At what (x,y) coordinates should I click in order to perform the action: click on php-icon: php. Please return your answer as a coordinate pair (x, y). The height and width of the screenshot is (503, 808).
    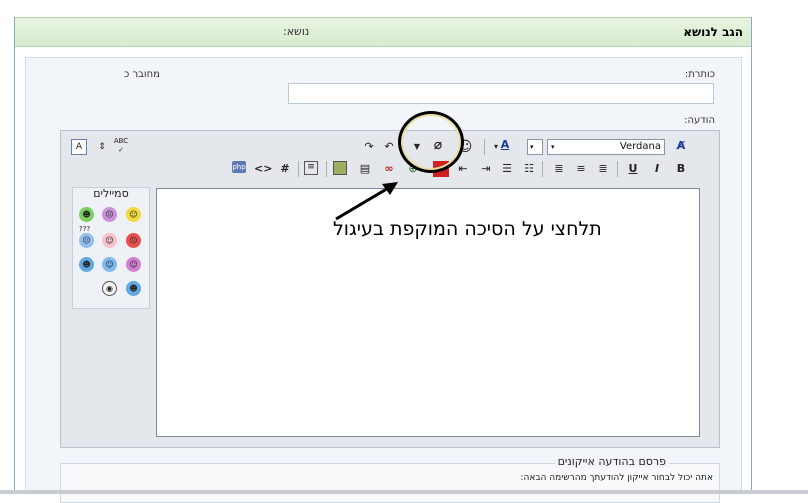
    Looking at the image, I should click on (239, 167).